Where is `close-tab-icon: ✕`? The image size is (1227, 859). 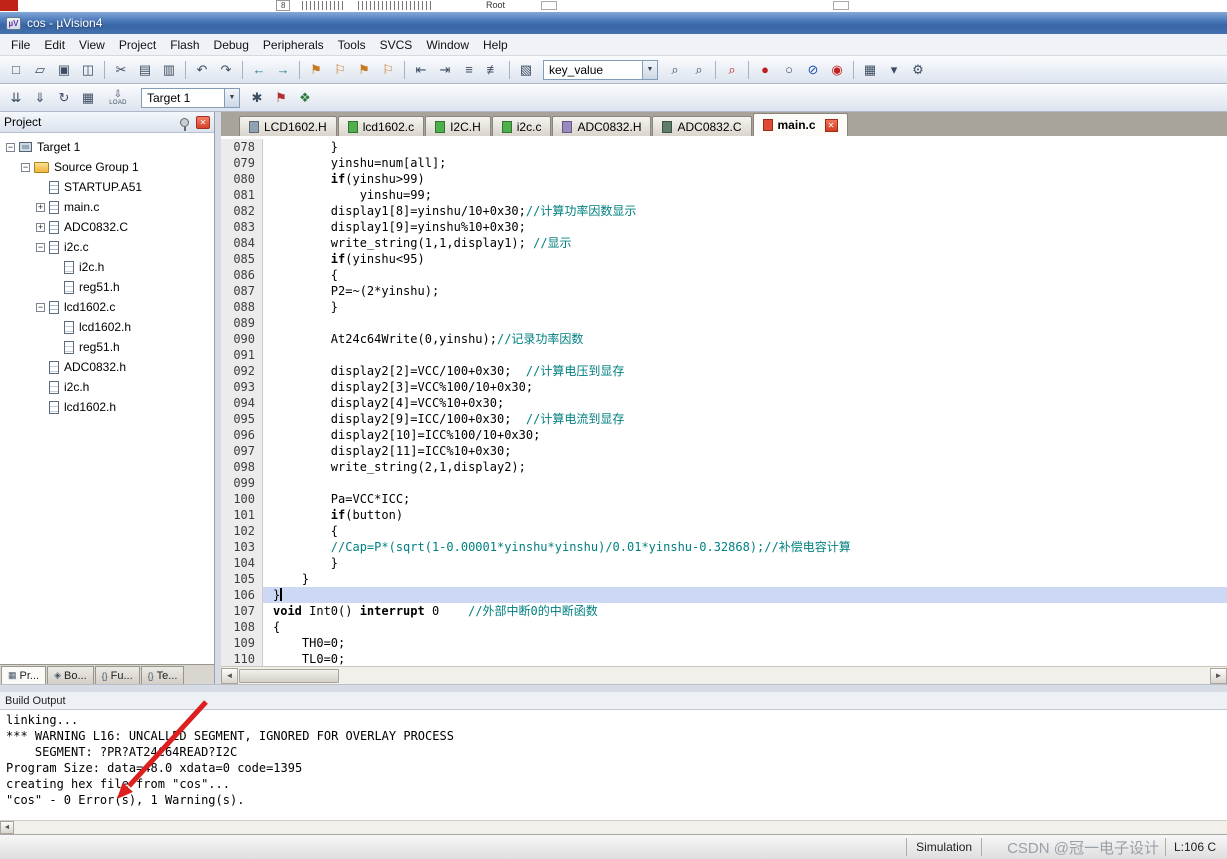 close-tab-icon: ✕ is located at coordinates (831, 125).